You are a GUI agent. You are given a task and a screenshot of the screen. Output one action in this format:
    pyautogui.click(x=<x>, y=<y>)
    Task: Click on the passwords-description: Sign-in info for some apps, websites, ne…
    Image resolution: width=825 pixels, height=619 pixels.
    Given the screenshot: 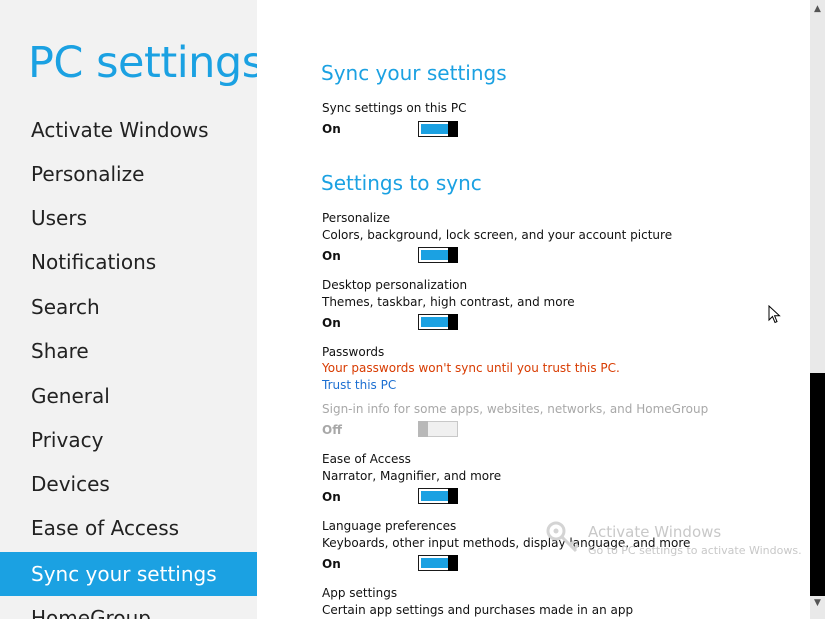 What is the action you would take?
    pyautogui.click(x=515, y=409)
    